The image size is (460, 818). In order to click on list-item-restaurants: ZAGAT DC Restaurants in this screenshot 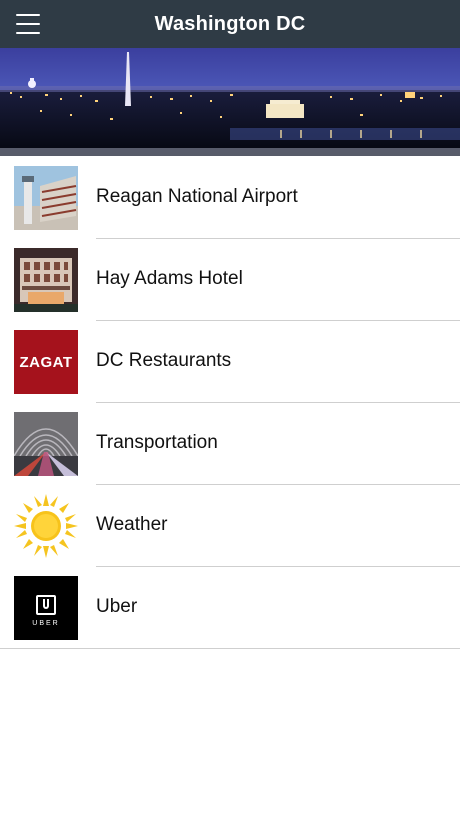, I will do `click(230, 362)`.